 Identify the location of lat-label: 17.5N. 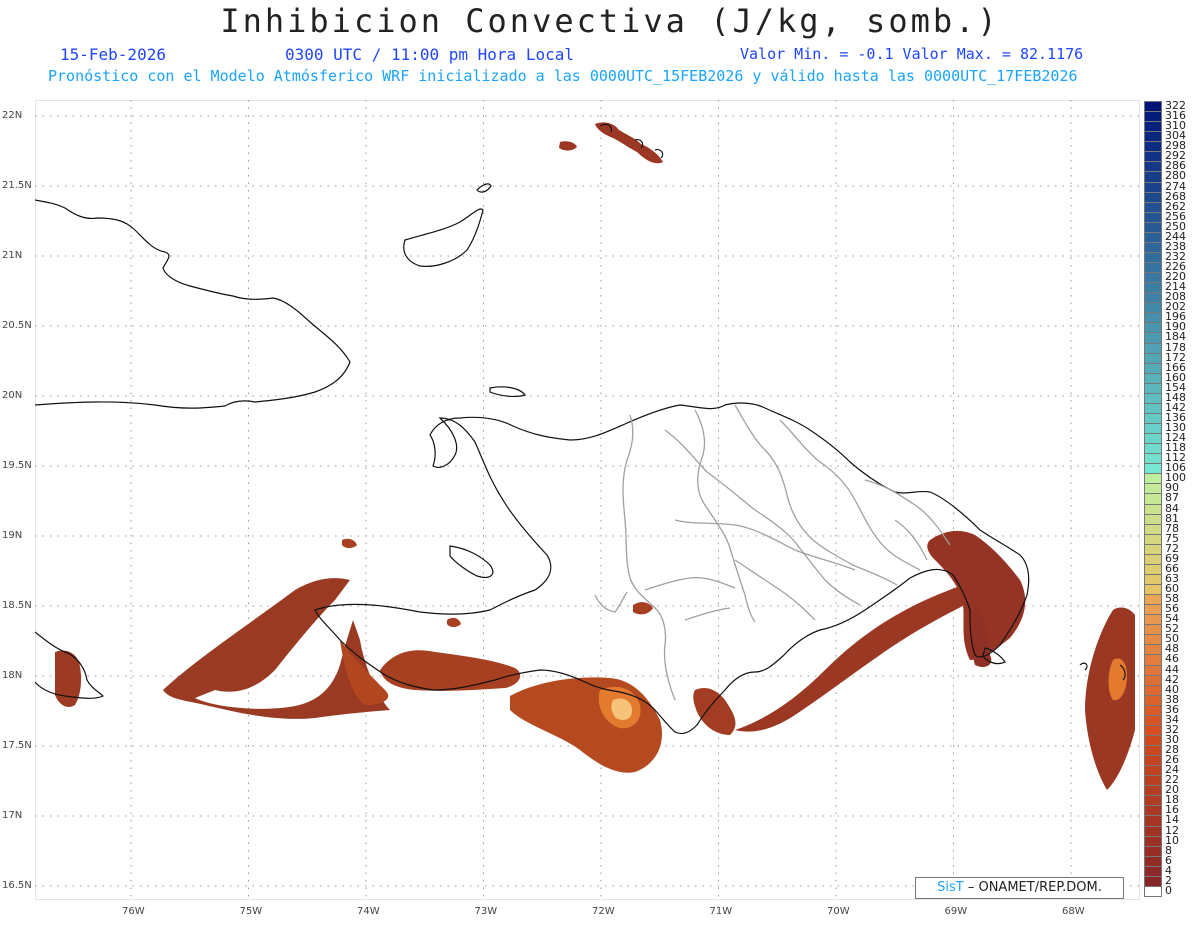
(17, 745).